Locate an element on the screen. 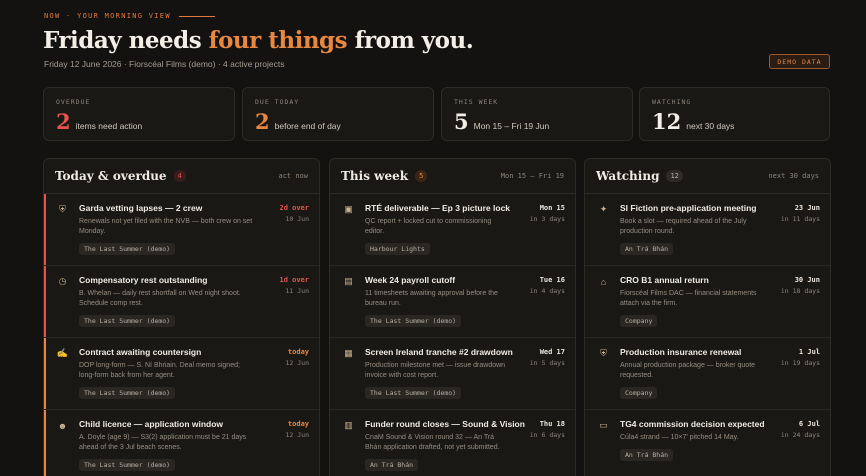 This screenshot has height=476, width=866. eyebrow: NOW · YOUR MORNING VIEW is located at coordinates (129, 16).